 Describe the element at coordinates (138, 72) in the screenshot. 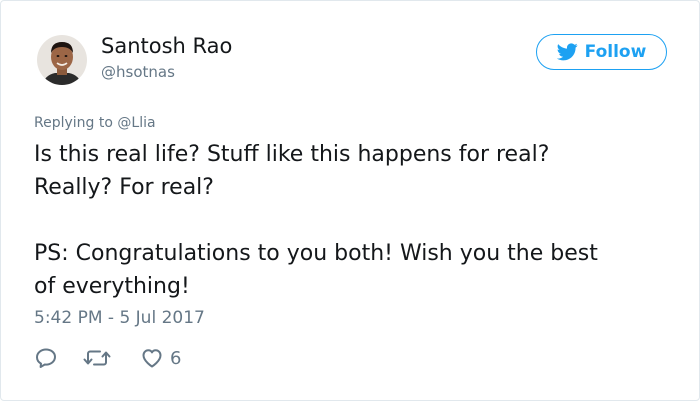

I see `author-handle: @hsotnas` at that location.